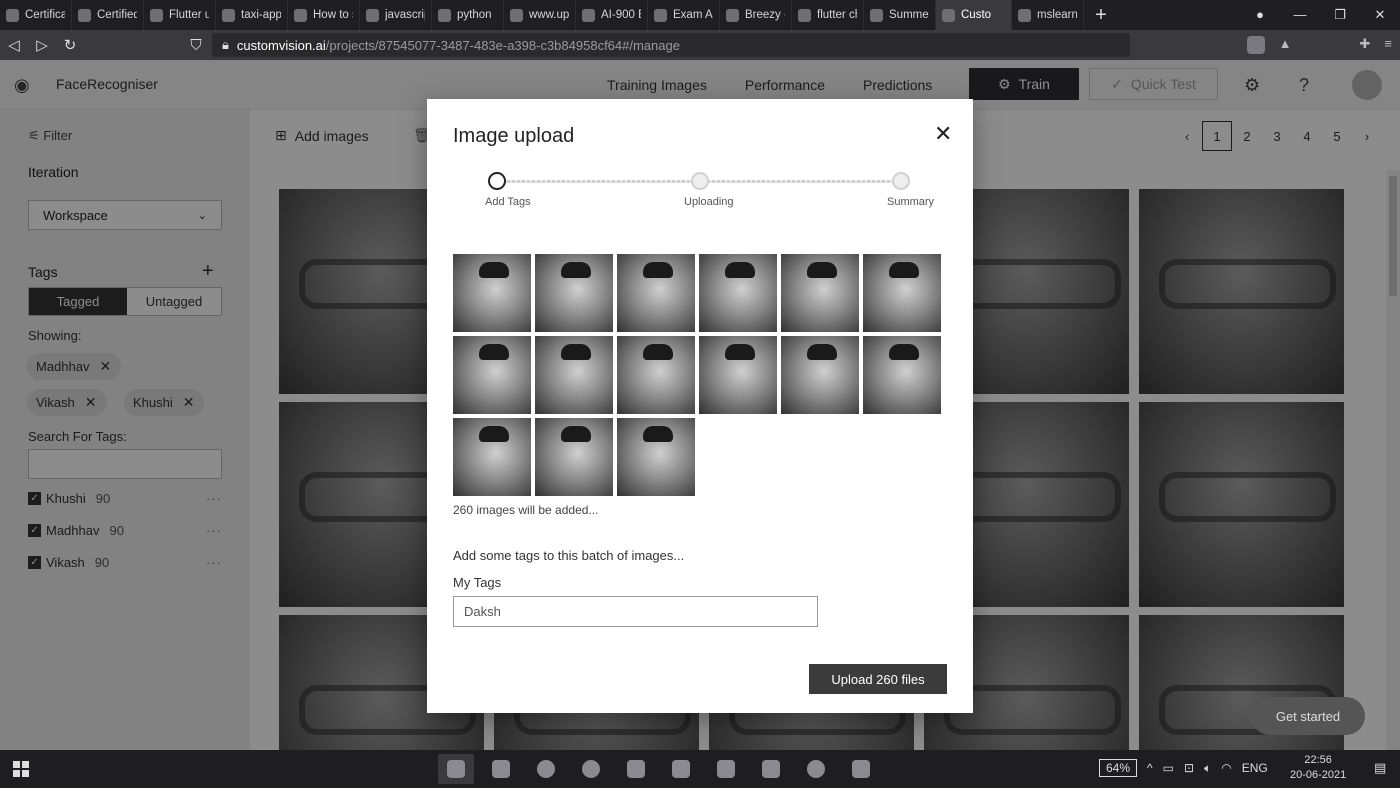  Describe the element at coordinates (591, 769) in the screenshot. I see `whatsapp-icon` at that location.